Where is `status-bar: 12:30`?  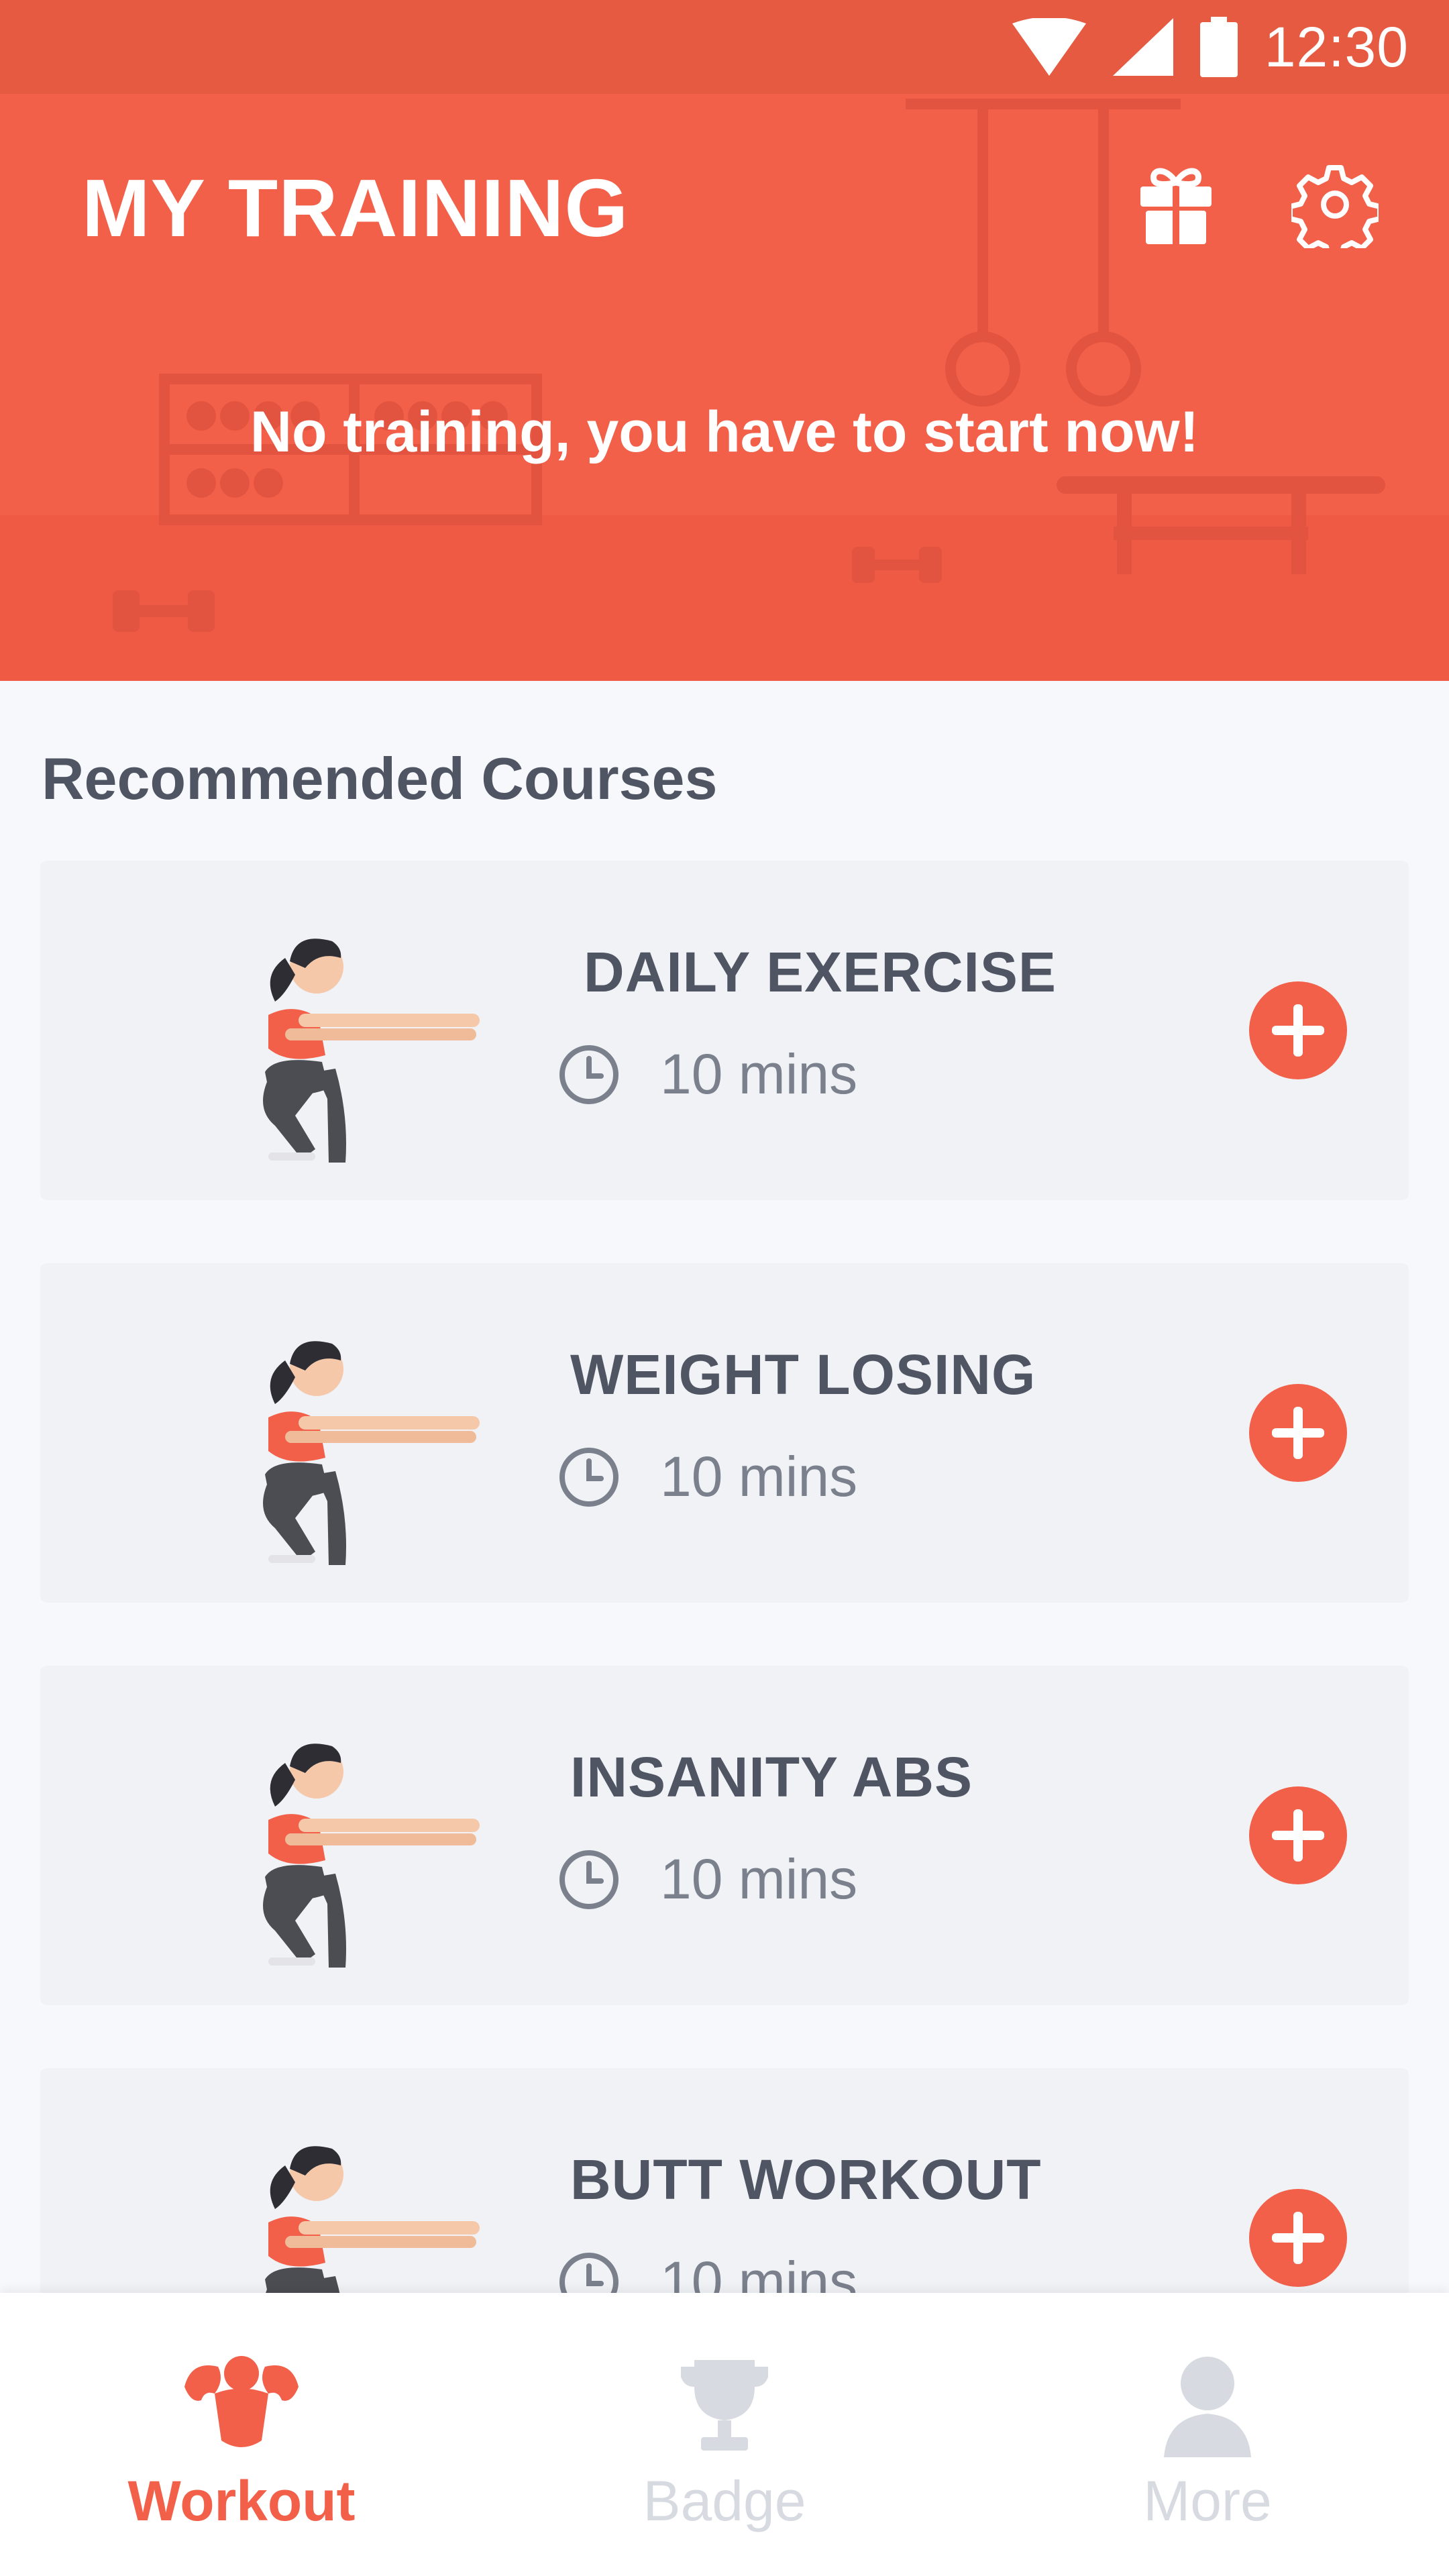 status-bar: 12:30 is located at coordinates (724, 47).